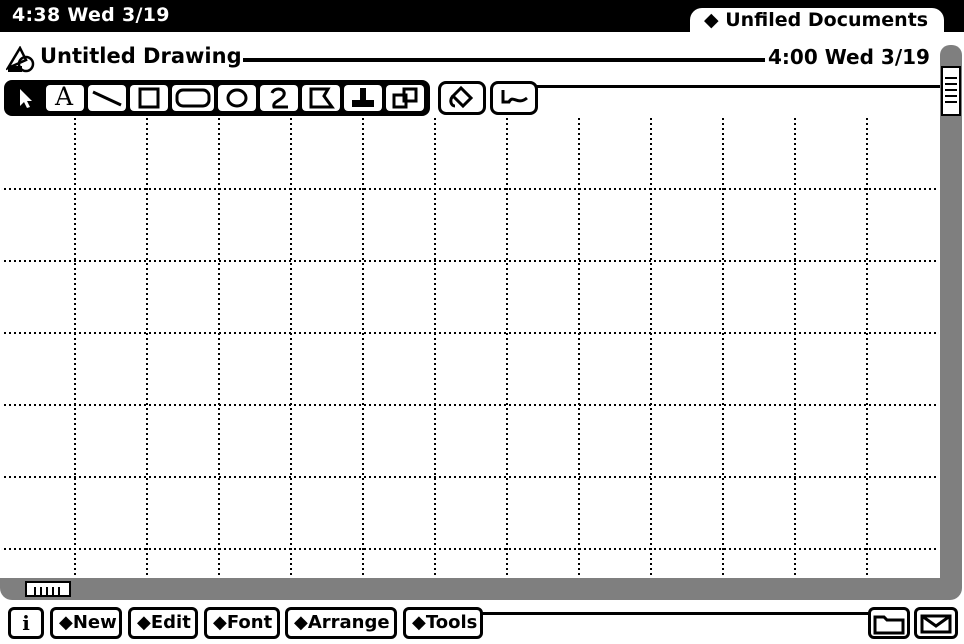  I want to click on pen-style-tool, so click(514, 98).